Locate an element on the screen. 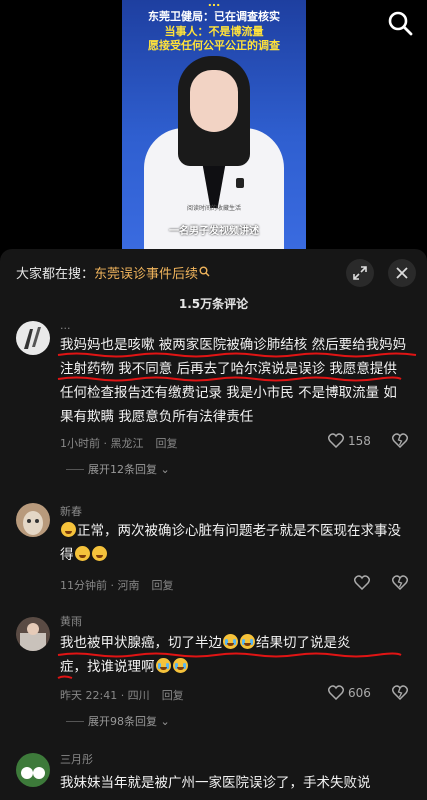 This screenshot has width=427, height=800. search-prefix: 大家都在搜： is located at coordinates (55, 274).